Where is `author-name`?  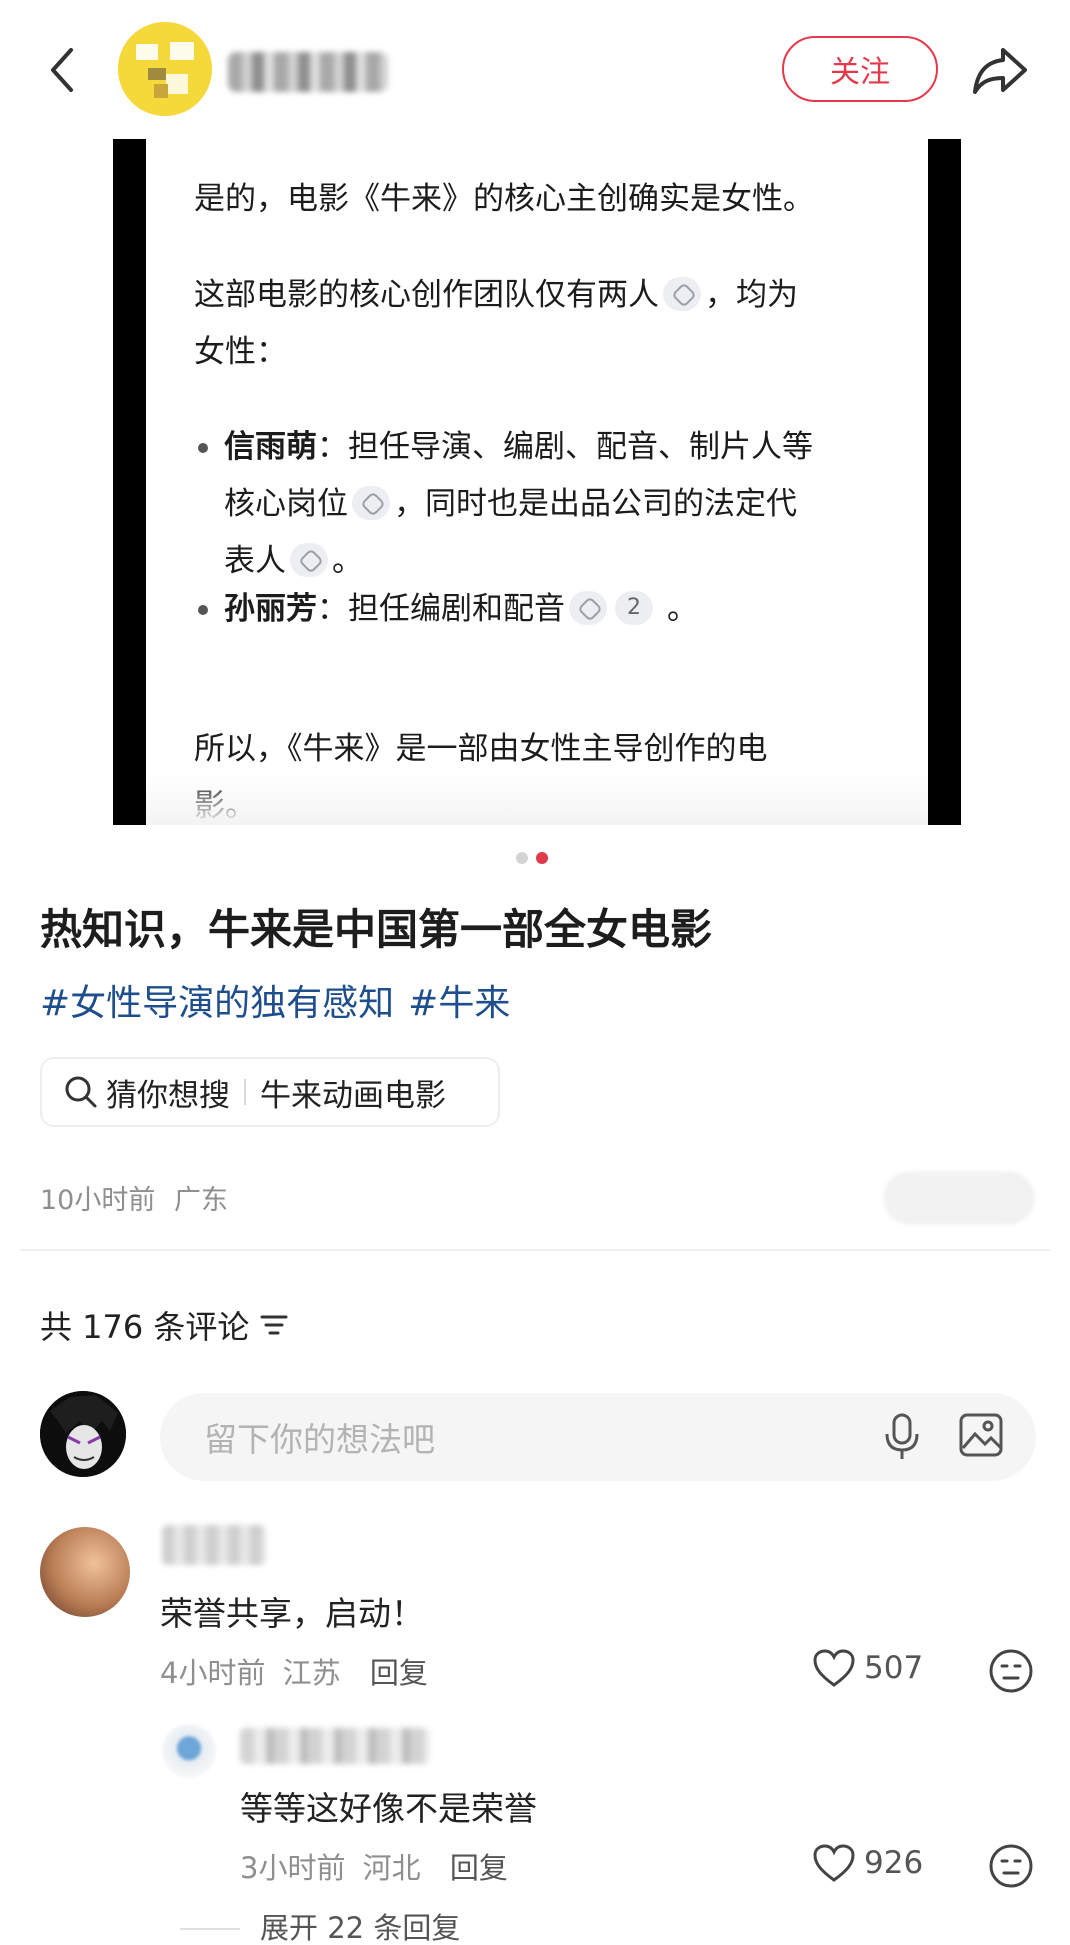
author-name is located at coordinates (308, 72).